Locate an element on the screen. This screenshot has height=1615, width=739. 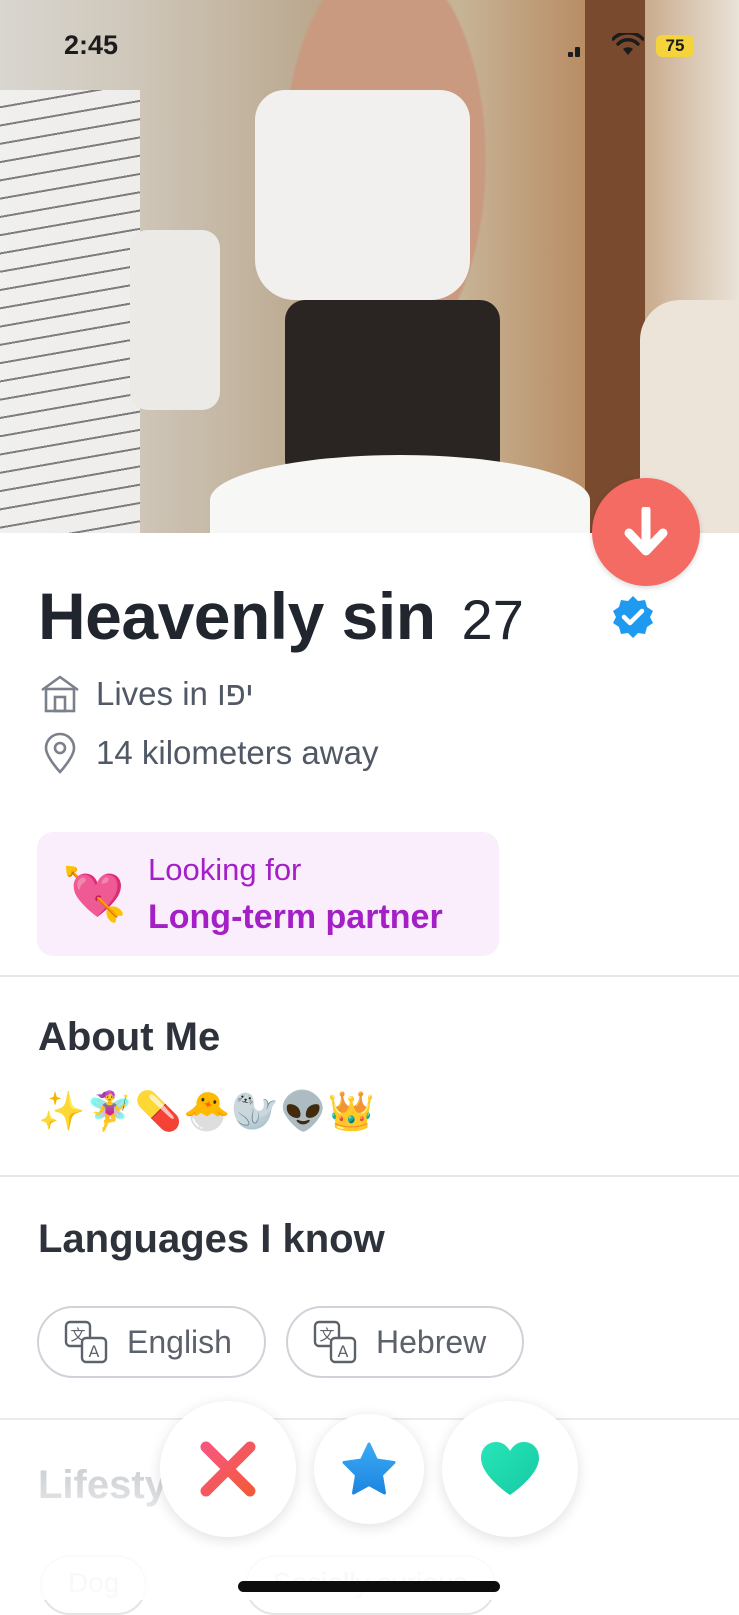
collapse-profile-button is located at coordinates (646, 532).